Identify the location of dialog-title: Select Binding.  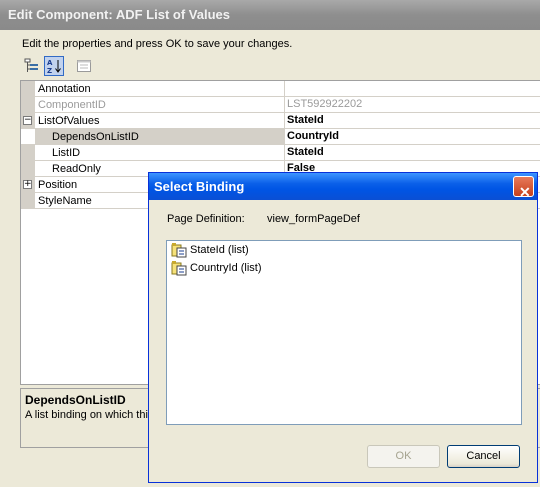
(199, 186).